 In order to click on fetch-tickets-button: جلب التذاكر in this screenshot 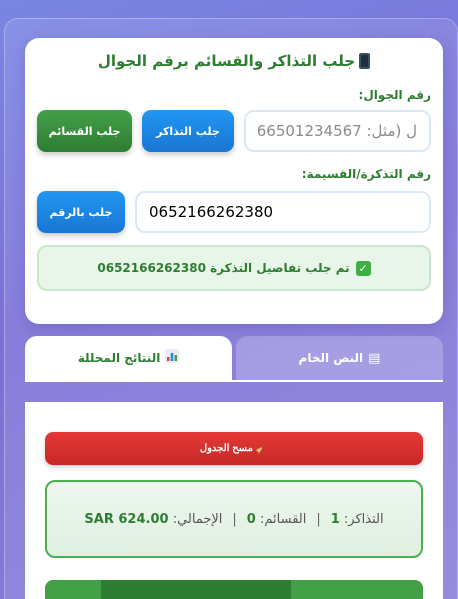, I will do `click(188, 131)`.